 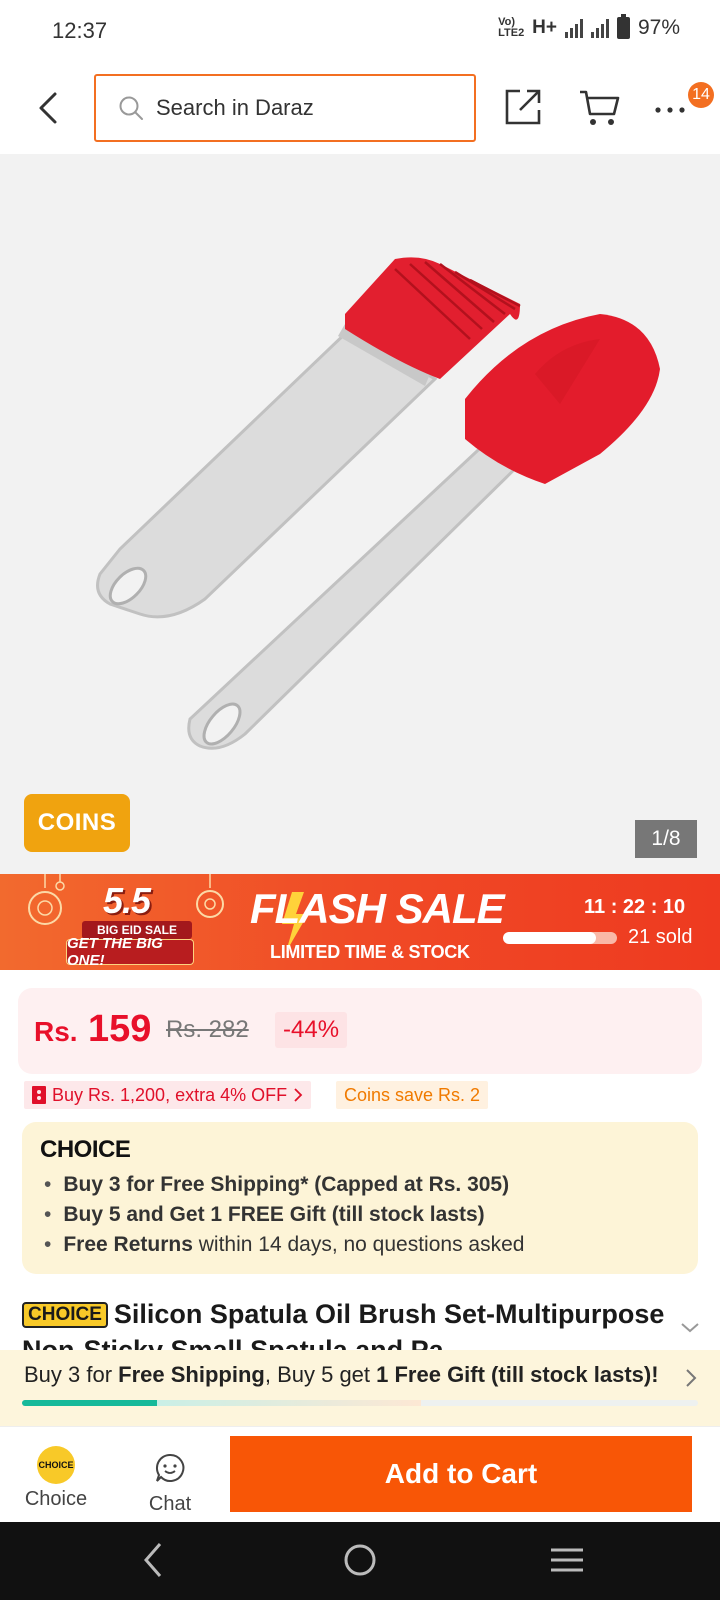 I want to click on more-icon, so click(x=670, y=110).